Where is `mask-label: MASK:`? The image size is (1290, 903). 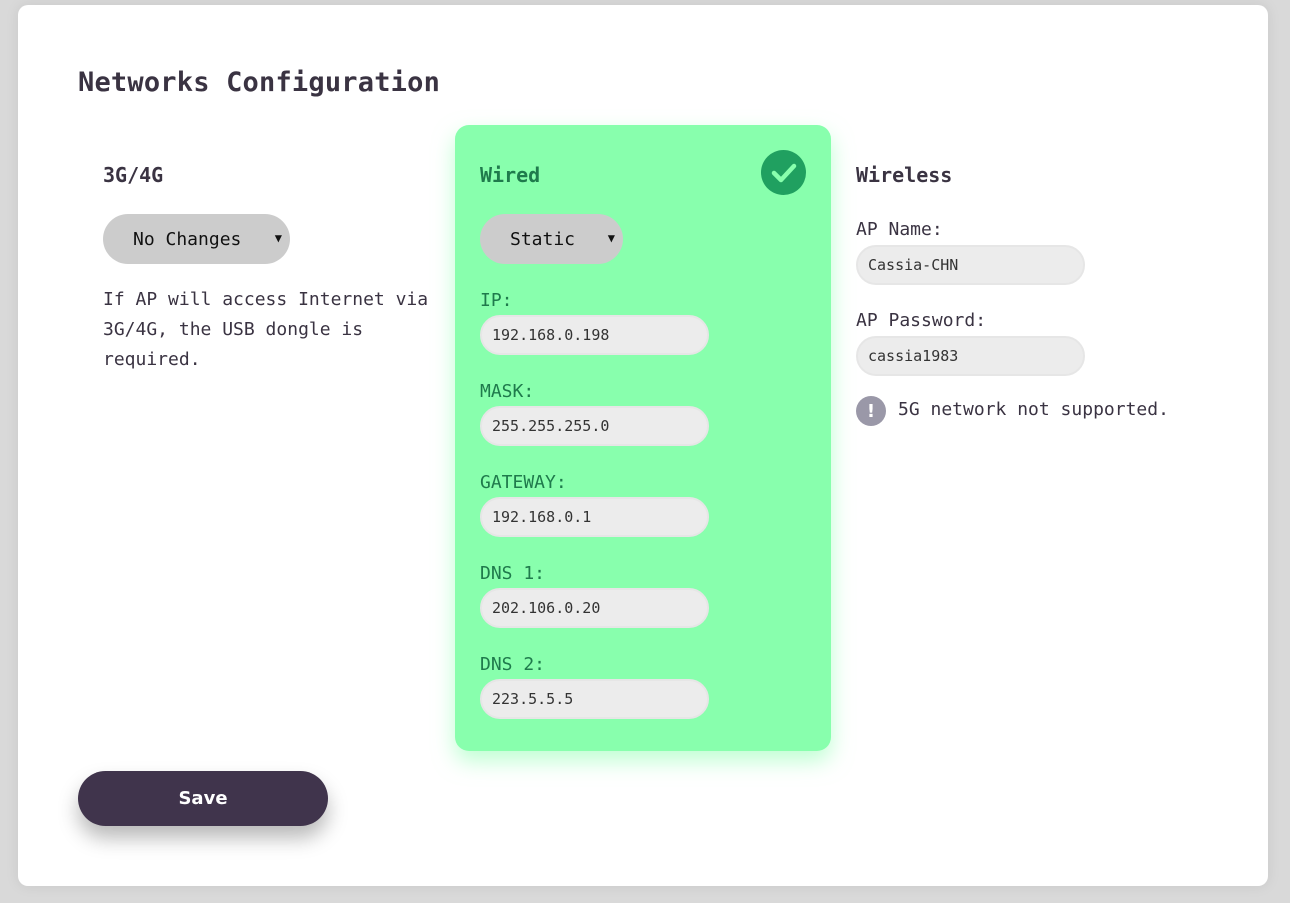 mask-label: MASK: is located at coordinates (507, 391).